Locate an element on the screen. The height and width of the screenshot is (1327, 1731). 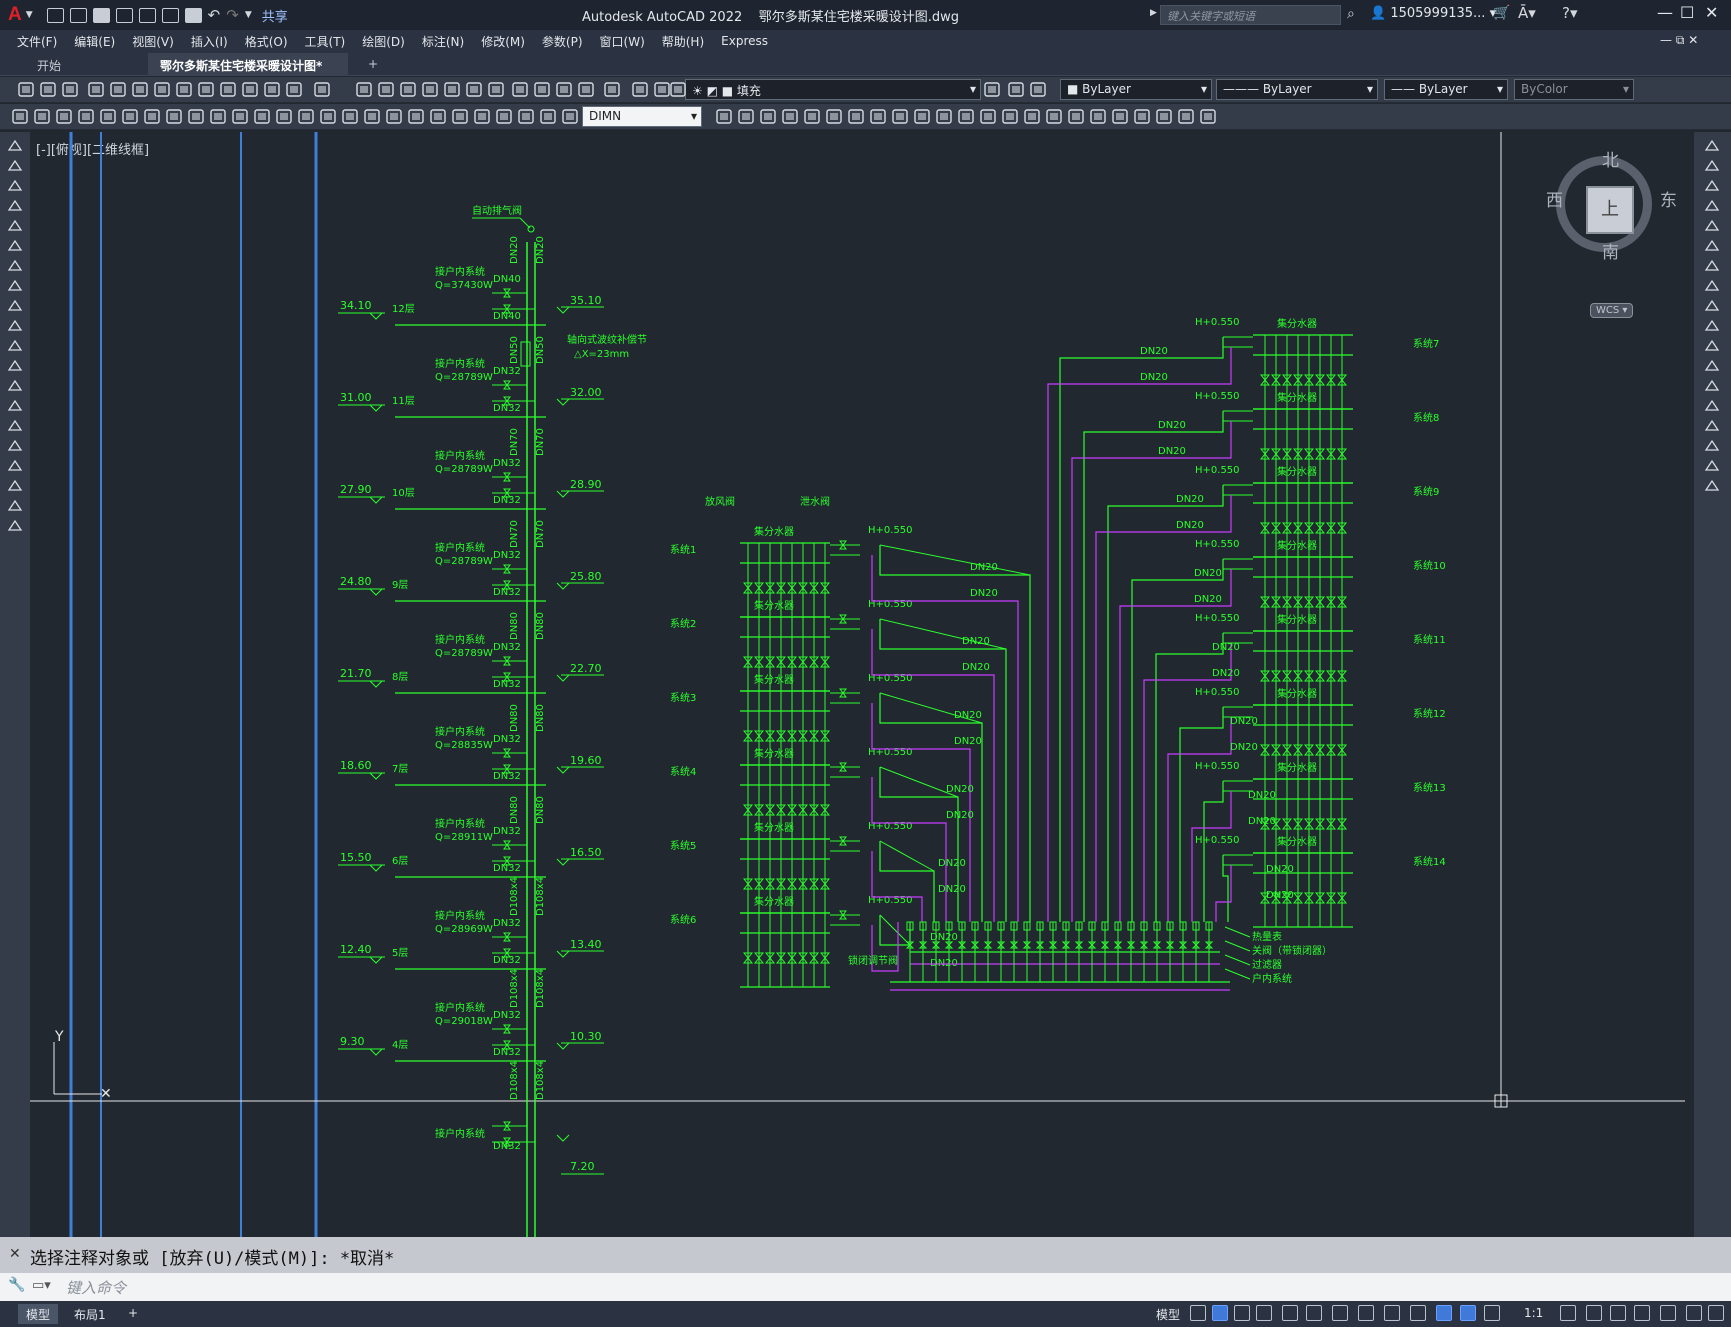
export-icon is located at coordinates (170, 15).